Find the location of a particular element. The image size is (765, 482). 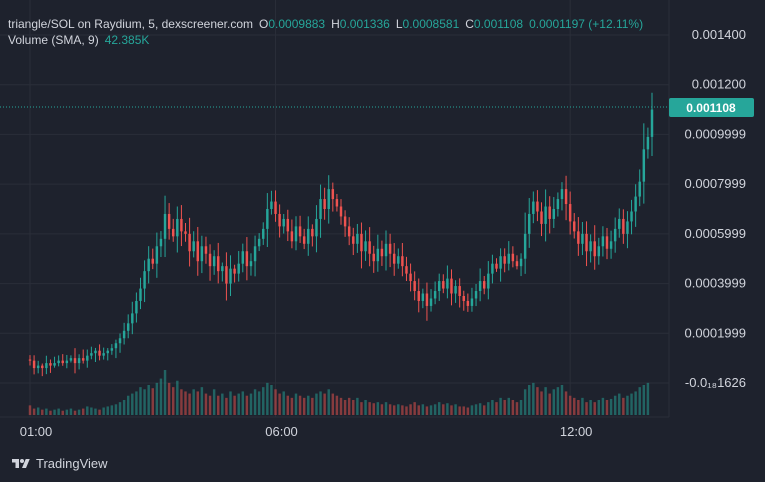

high-label: H is located at coordinates (335, 24).